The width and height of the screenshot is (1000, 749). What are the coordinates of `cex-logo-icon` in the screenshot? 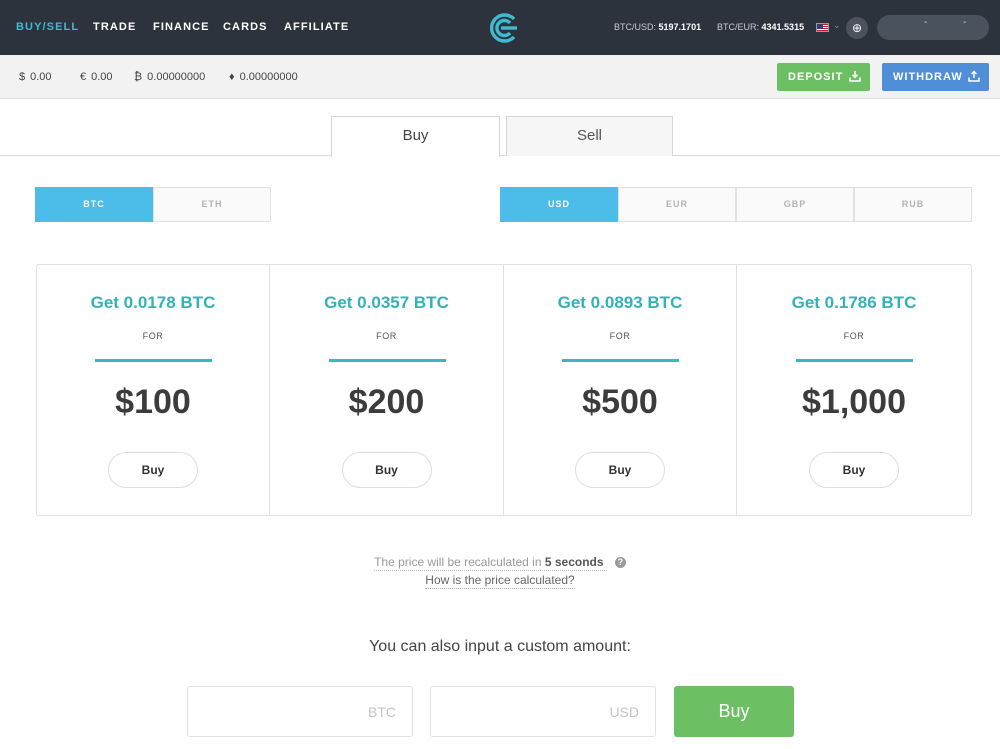 It's located at (504, 28).